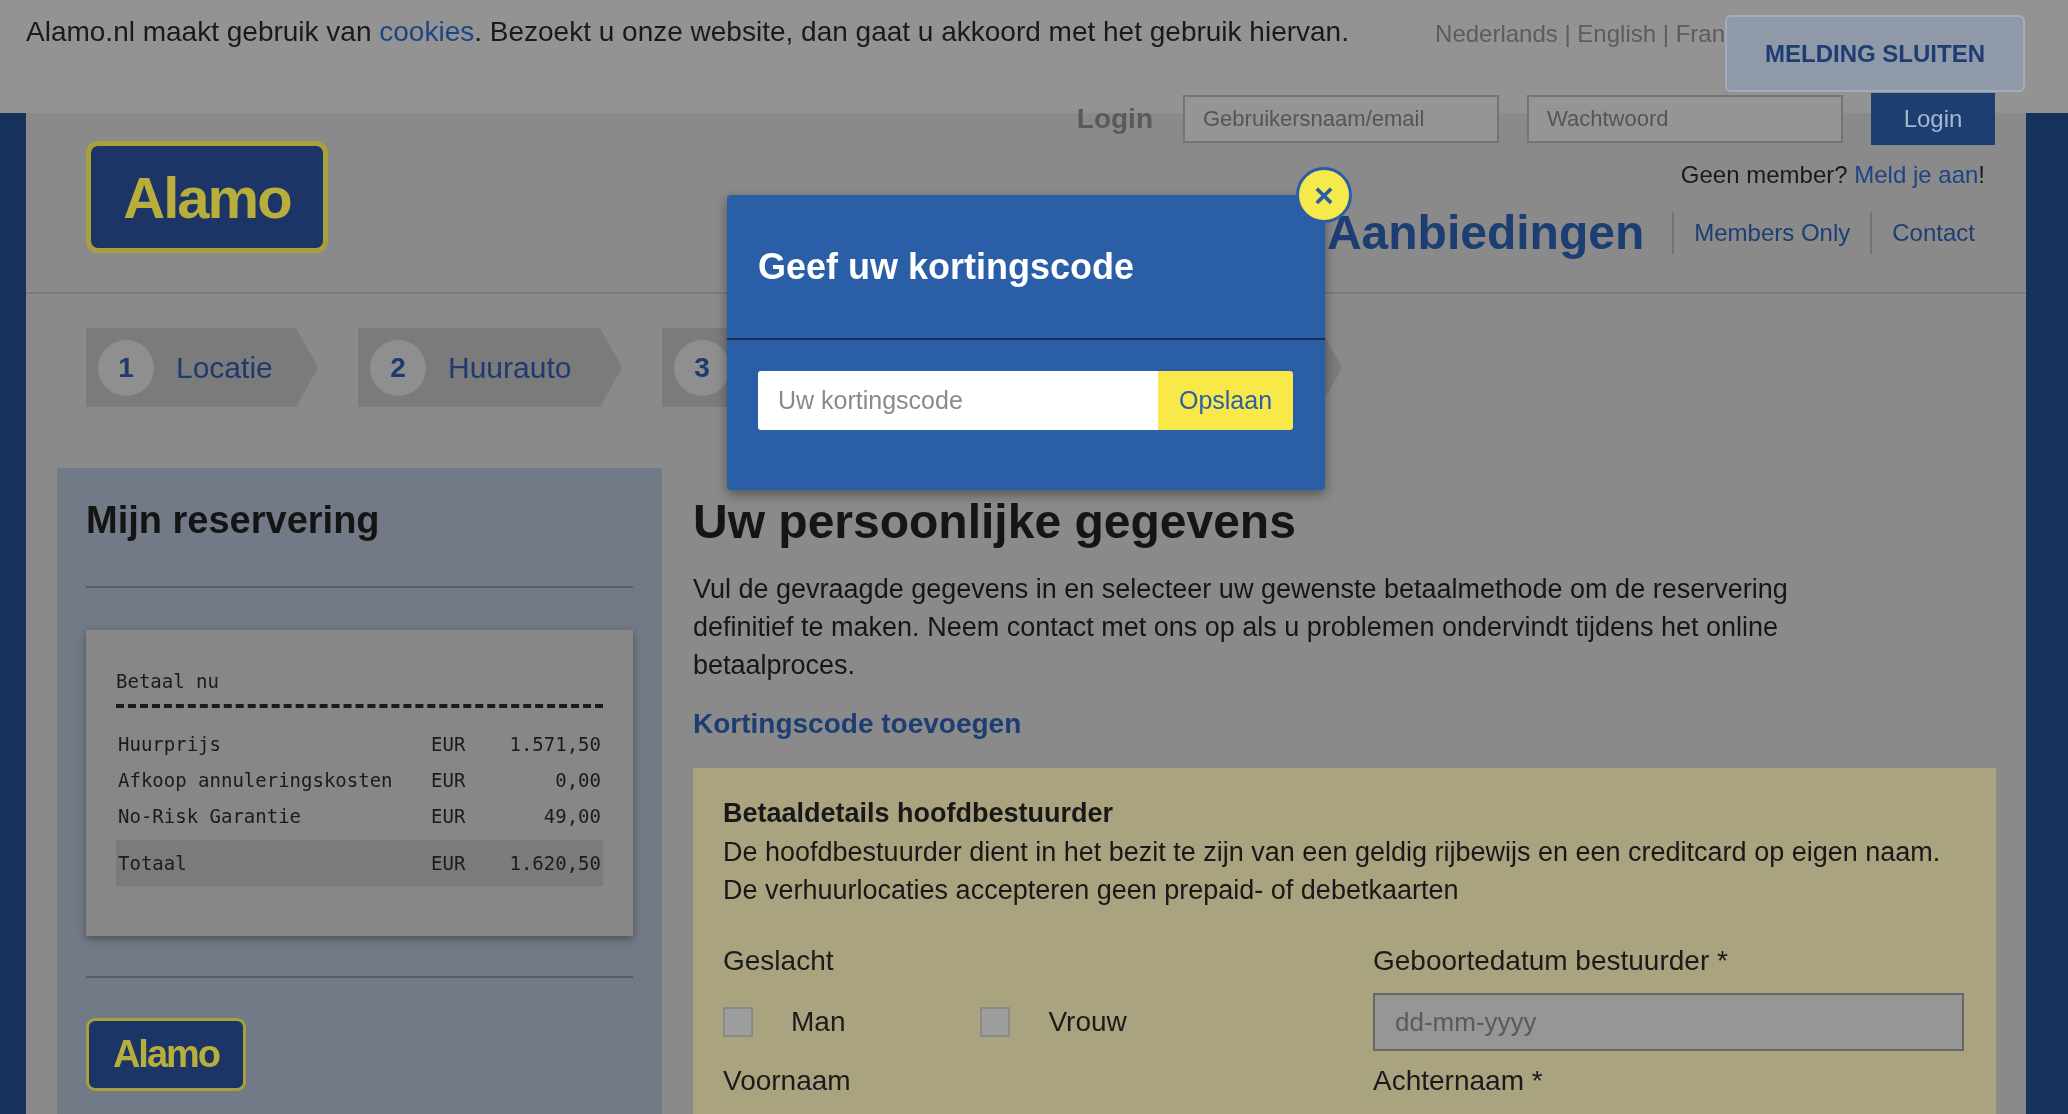 The width and height of the screenshot is (2068, 1114). Describe the element at coordinates (1332, 871) in the screenshot. I see `form-description: De hoofdbestuurder dient in het bezit te zijn van een geldig rijbewijs en een creditcard op eigen naam. De verhuurlocaties accepteren geen prepaid- of debetkaarten` at that location.